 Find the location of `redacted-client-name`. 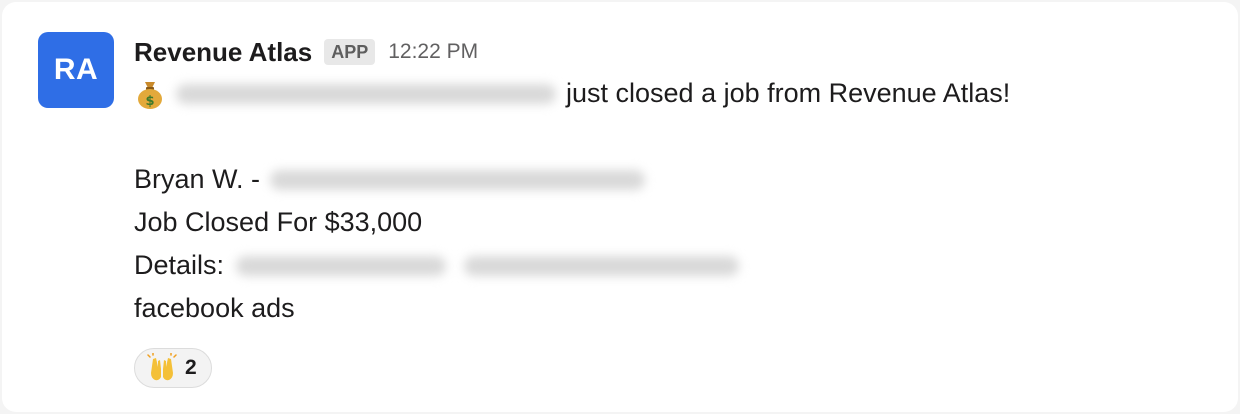

redacted-client-name is located at coordinates (366, 93).